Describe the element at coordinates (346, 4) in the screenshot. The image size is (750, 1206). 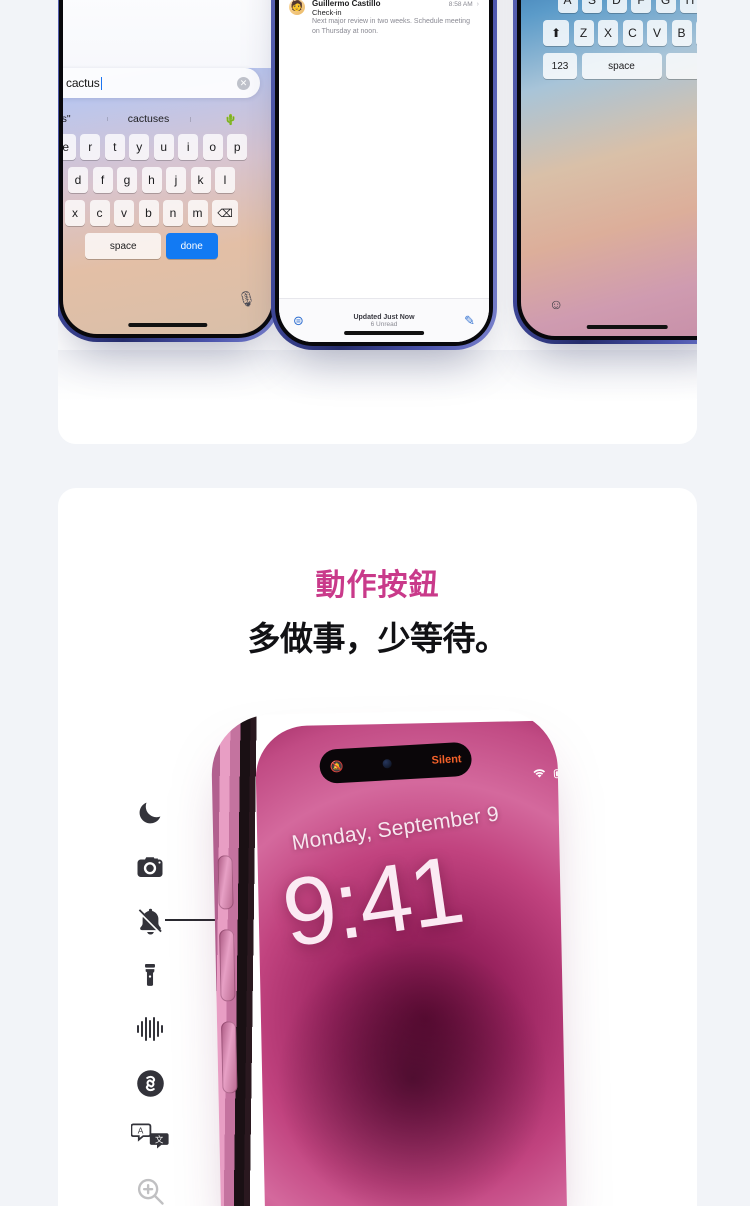
I see `mail-sender: Guillermo Castillo` at that location.